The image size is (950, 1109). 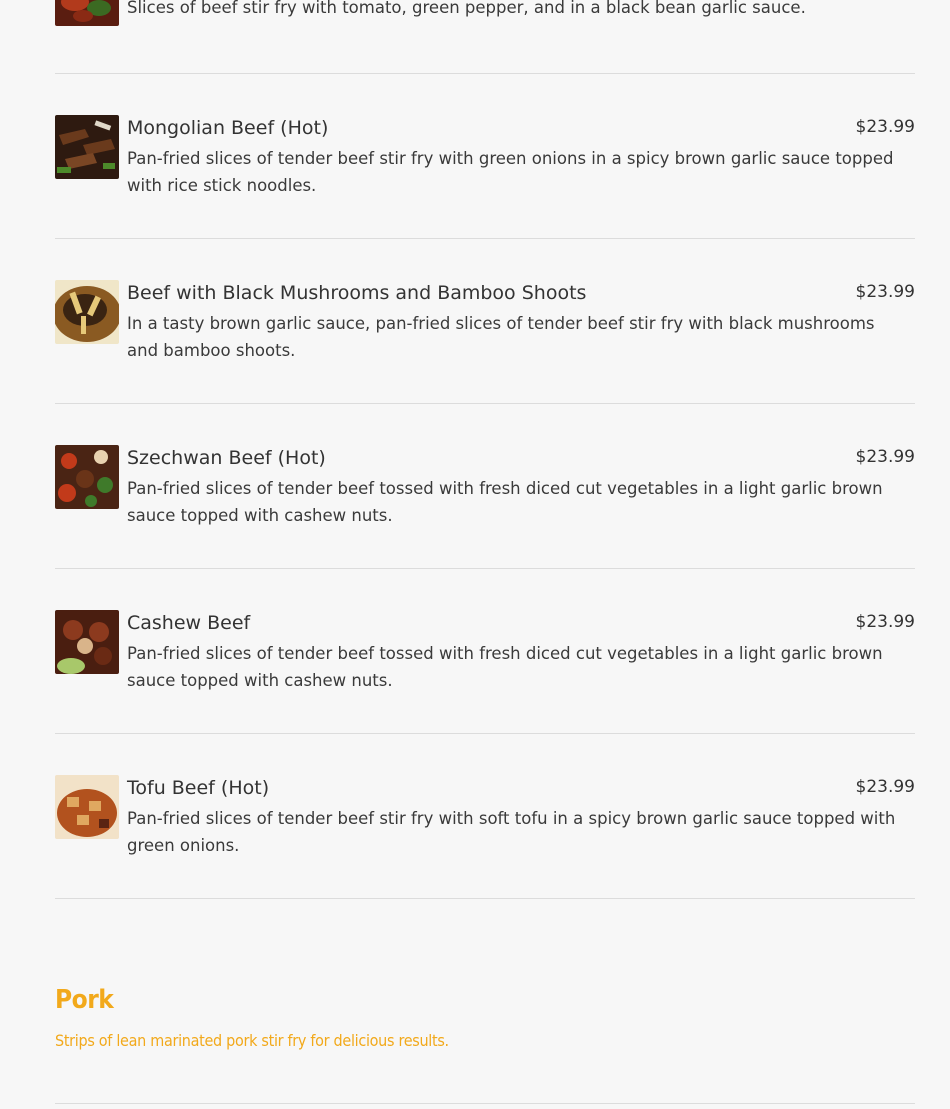 What do you see at coordinates (226, 458) in the screenshot?
I see `item-name: Szechwan Beef (Hot)` at bounding box center [226, 458].